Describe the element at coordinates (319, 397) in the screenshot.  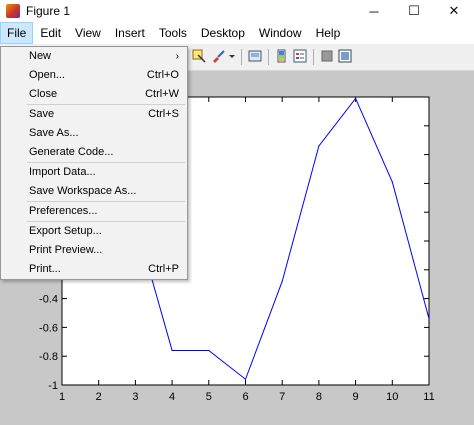
I see `x-tick-label: 8` at that location.